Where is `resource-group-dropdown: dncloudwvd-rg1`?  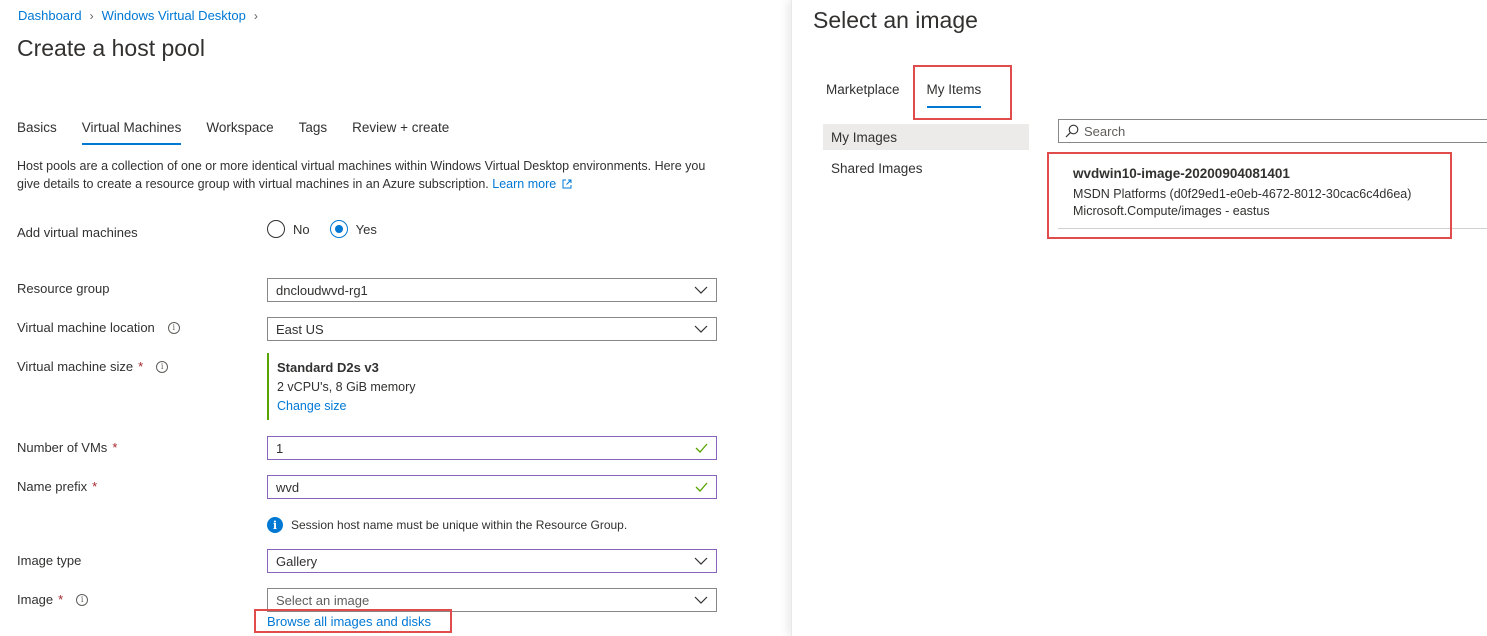 resource-group-dropdown: dncloudwvd-rg1 is located at coordinates (492, 290).